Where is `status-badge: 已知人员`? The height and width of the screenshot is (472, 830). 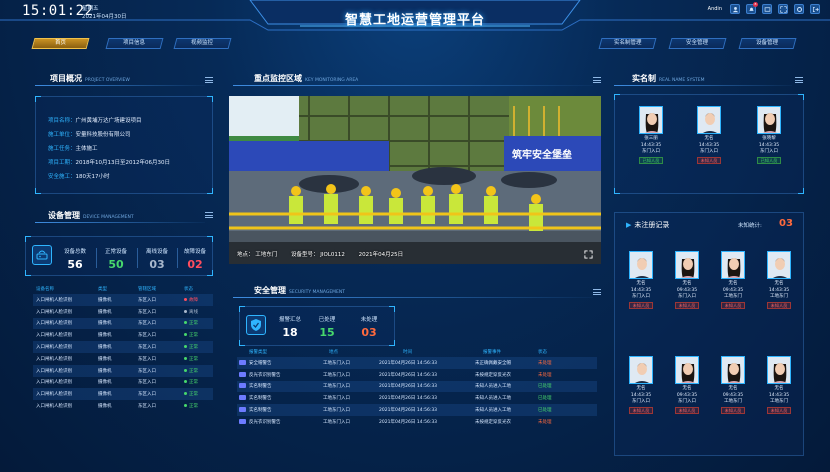
status-badge: 已知人员 is located at coordinates (651, 160).